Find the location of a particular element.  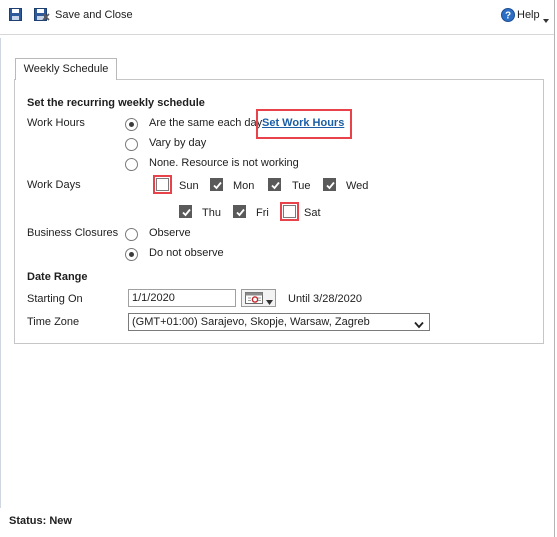

starting-on-label: Starting On is located at coordinates (55, 299).